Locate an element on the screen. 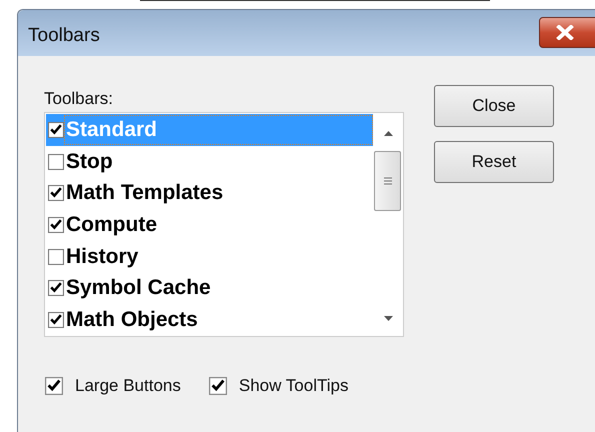  window-title: Toolbars is located at coordinates (64, 36).